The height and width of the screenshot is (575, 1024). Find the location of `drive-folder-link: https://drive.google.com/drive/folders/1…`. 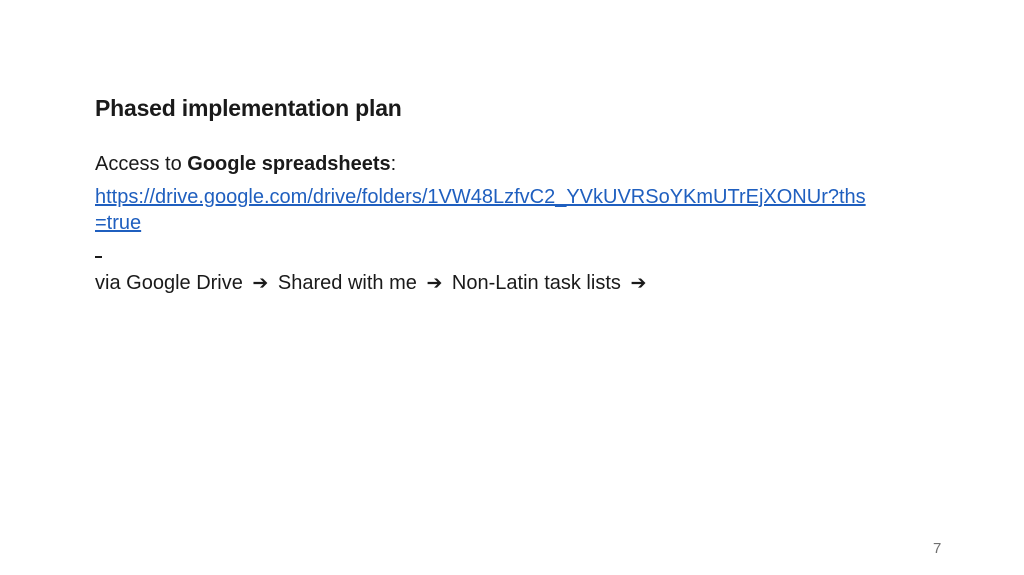

drive-folder-link: https://drive.google.com/drive/folders/1… is located at coordinates (485, 210).